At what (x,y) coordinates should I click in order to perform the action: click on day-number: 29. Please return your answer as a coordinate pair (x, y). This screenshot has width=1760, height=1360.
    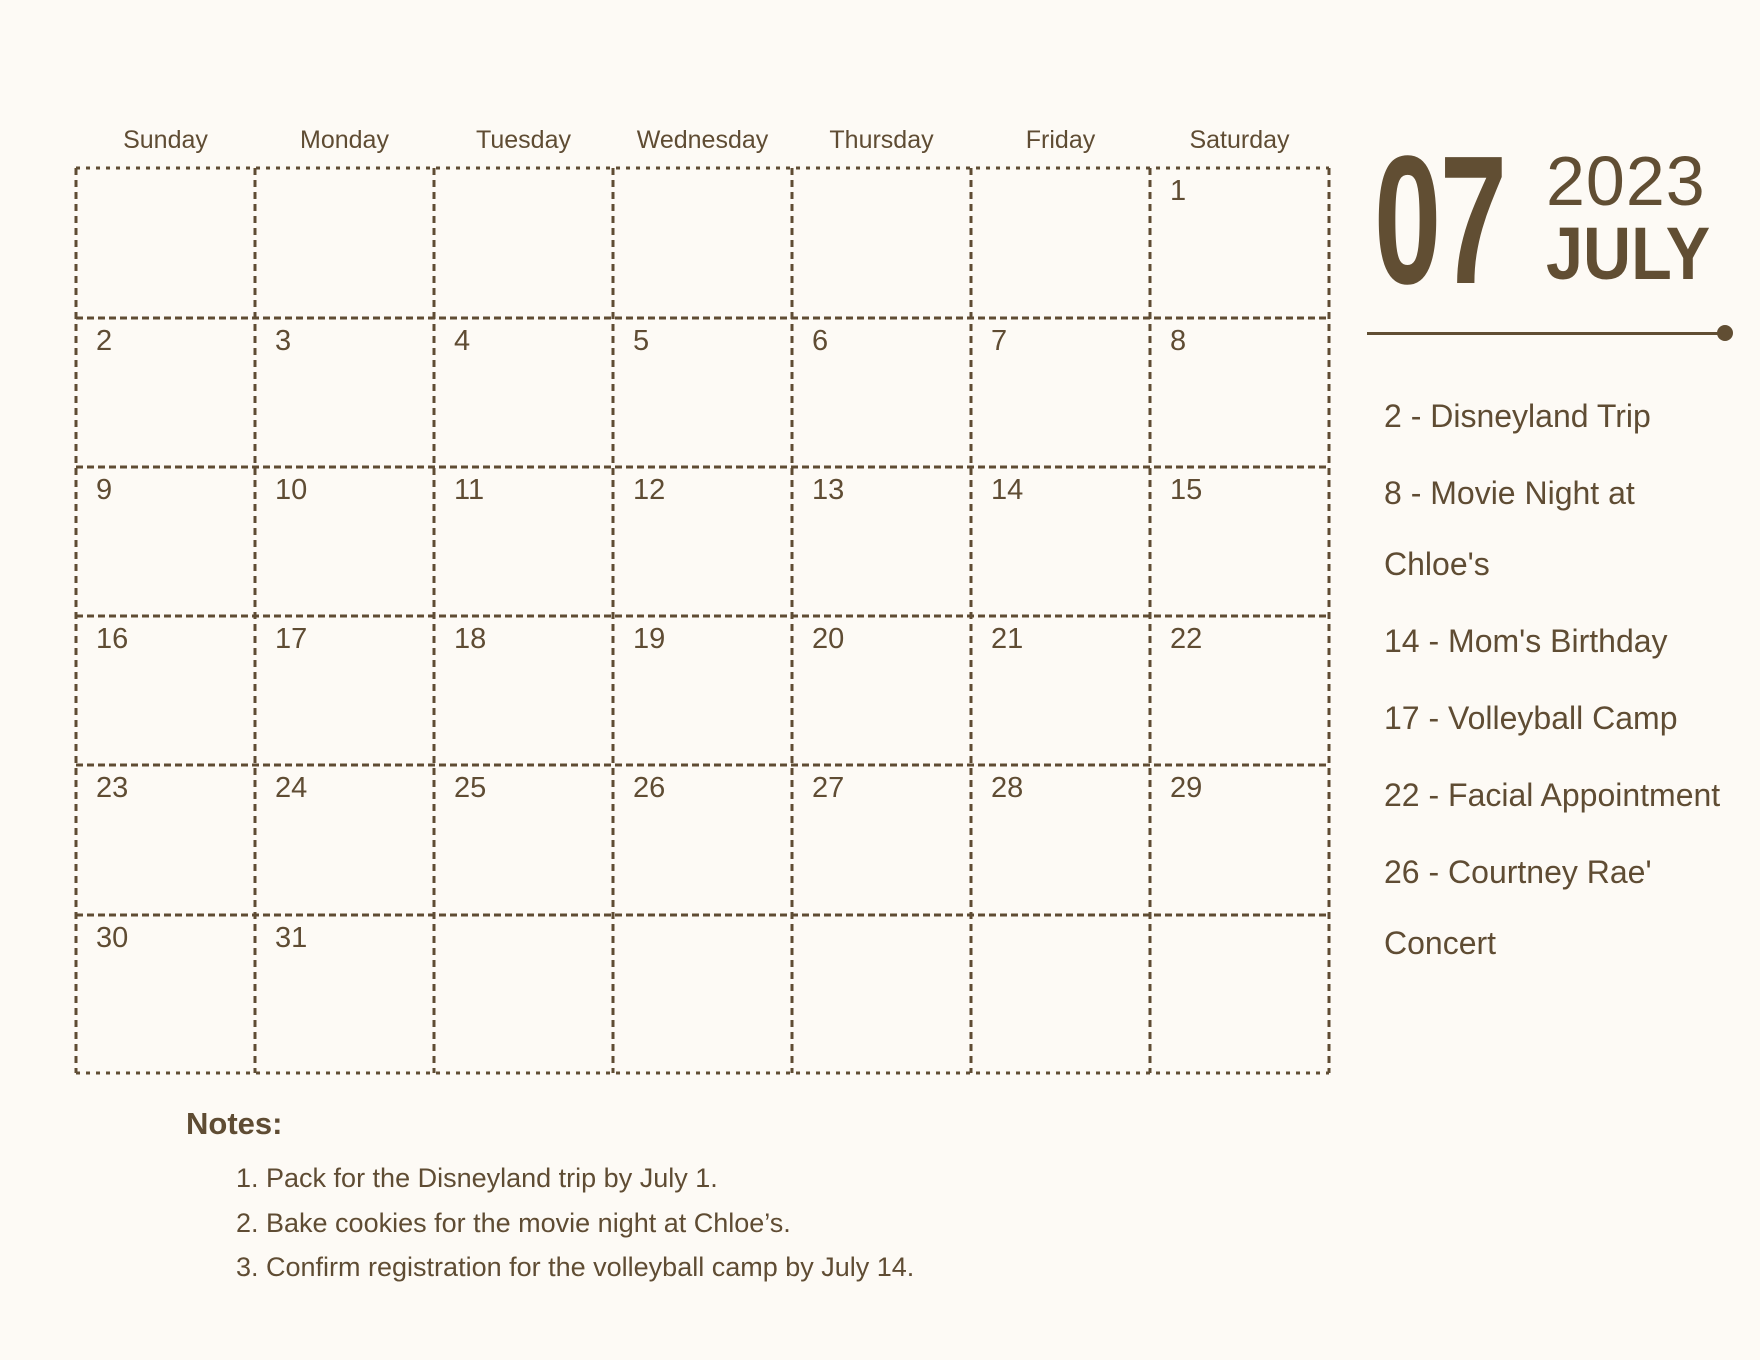
    Looking at the image, I should click on (1186, 788).